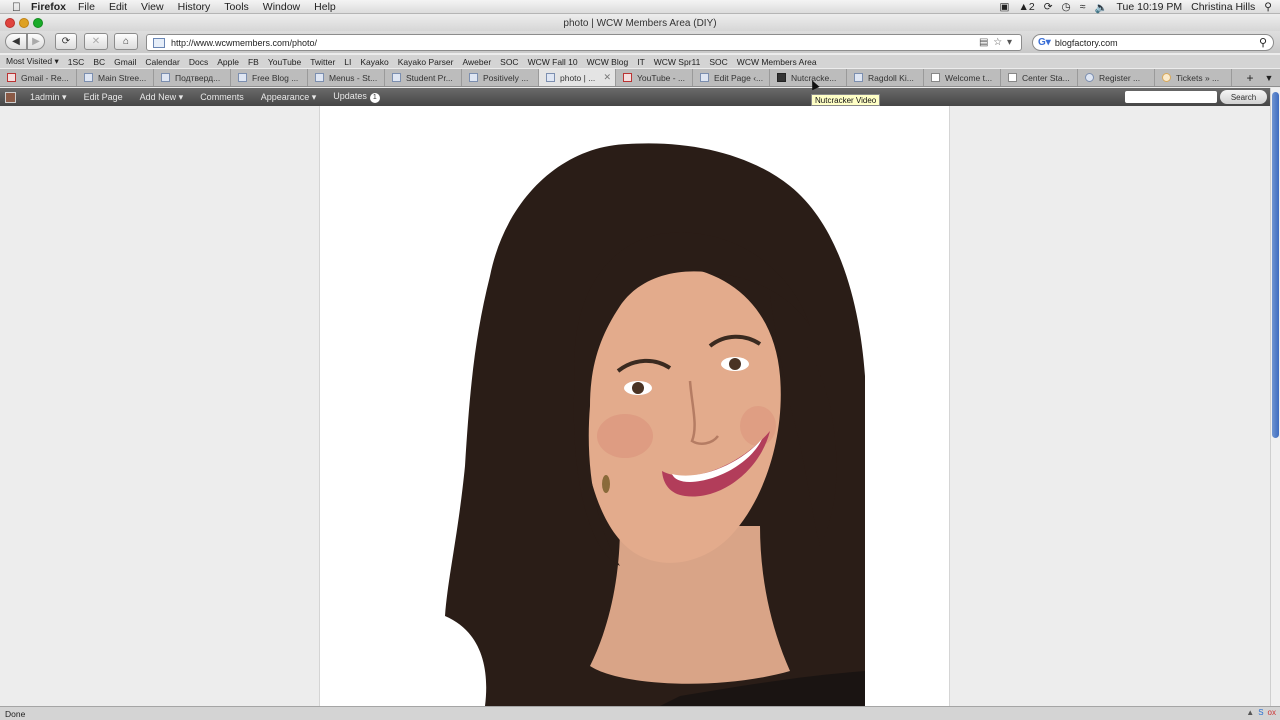 The image size is (1280, 720). Describe the element at coordinates (10, 23) in the screenshot. I see `close-window-button` at that location.